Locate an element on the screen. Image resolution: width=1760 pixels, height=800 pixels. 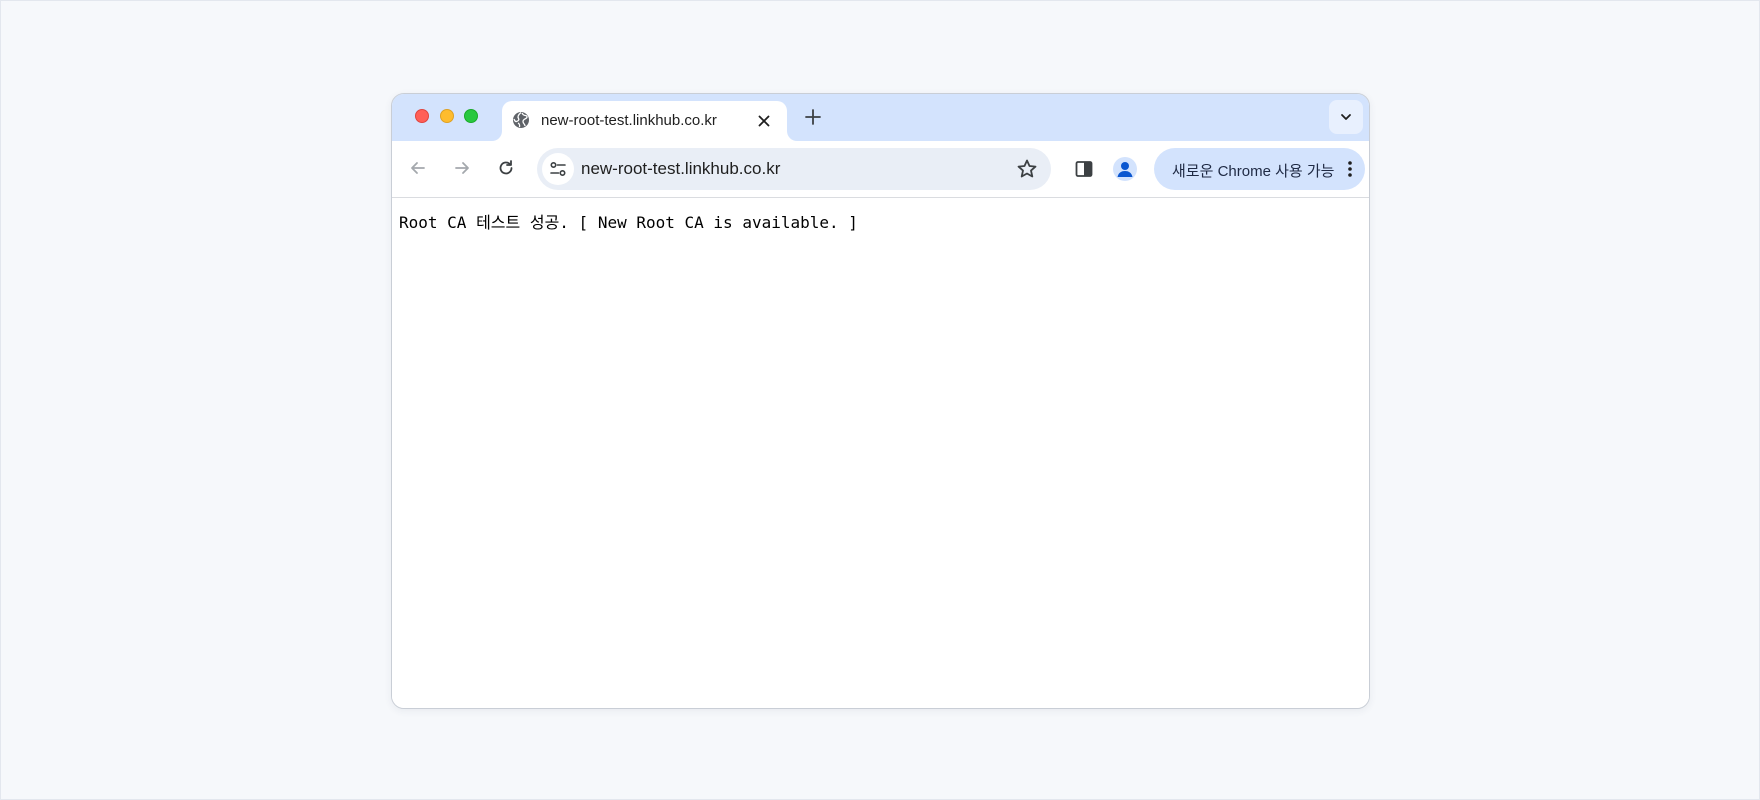
url-input: new-root-test.linkhub.co.kr is located at coordinates (680, 169).